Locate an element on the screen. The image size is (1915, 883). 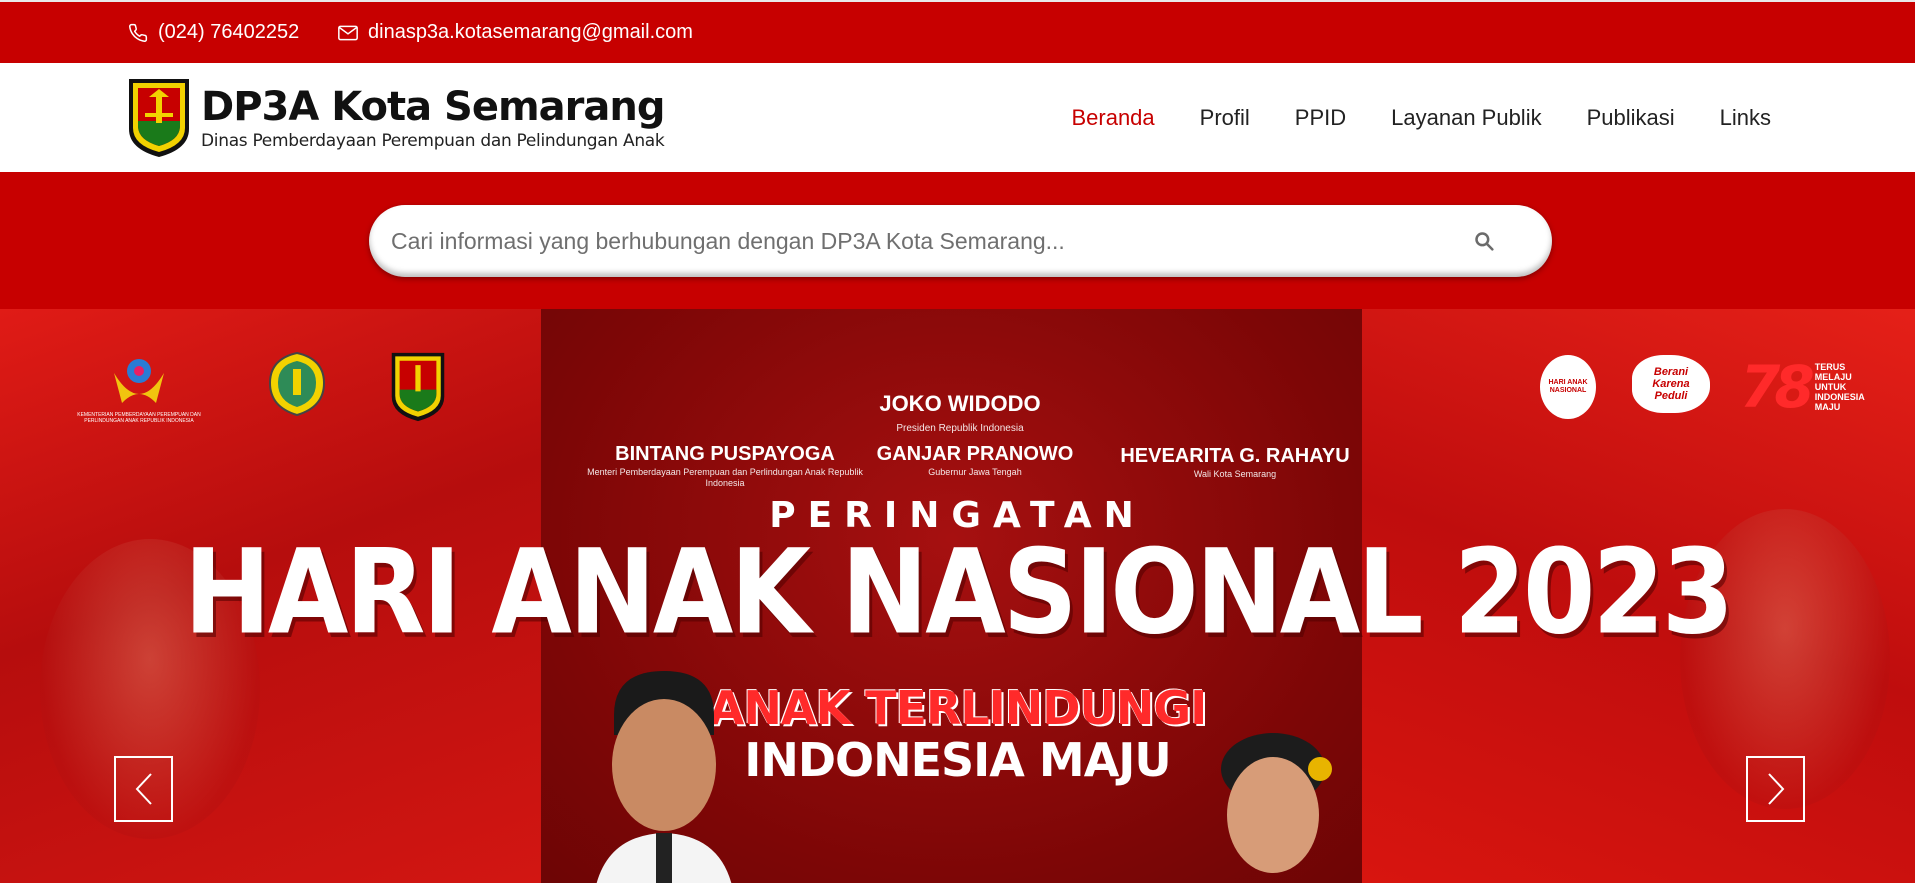
email-contact: dinasp3a.kotasemarang@gmail.com is located at coordinates (515, 32).